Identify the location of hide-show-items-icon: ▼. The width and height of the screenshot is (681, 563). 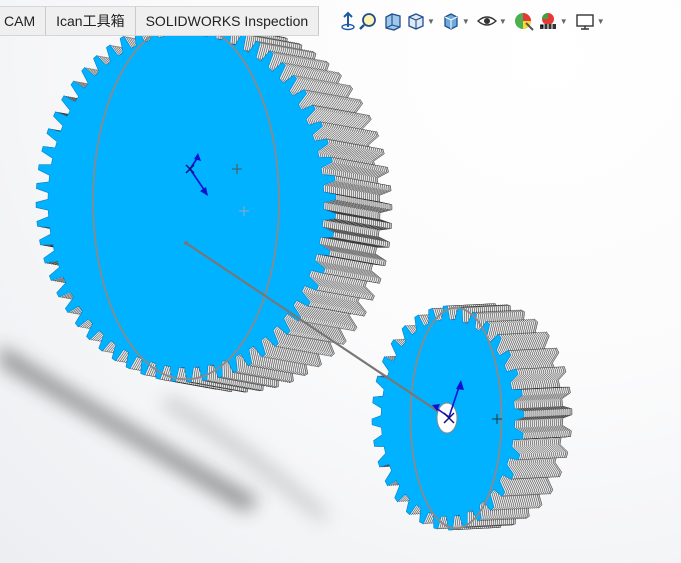
(493, 21).